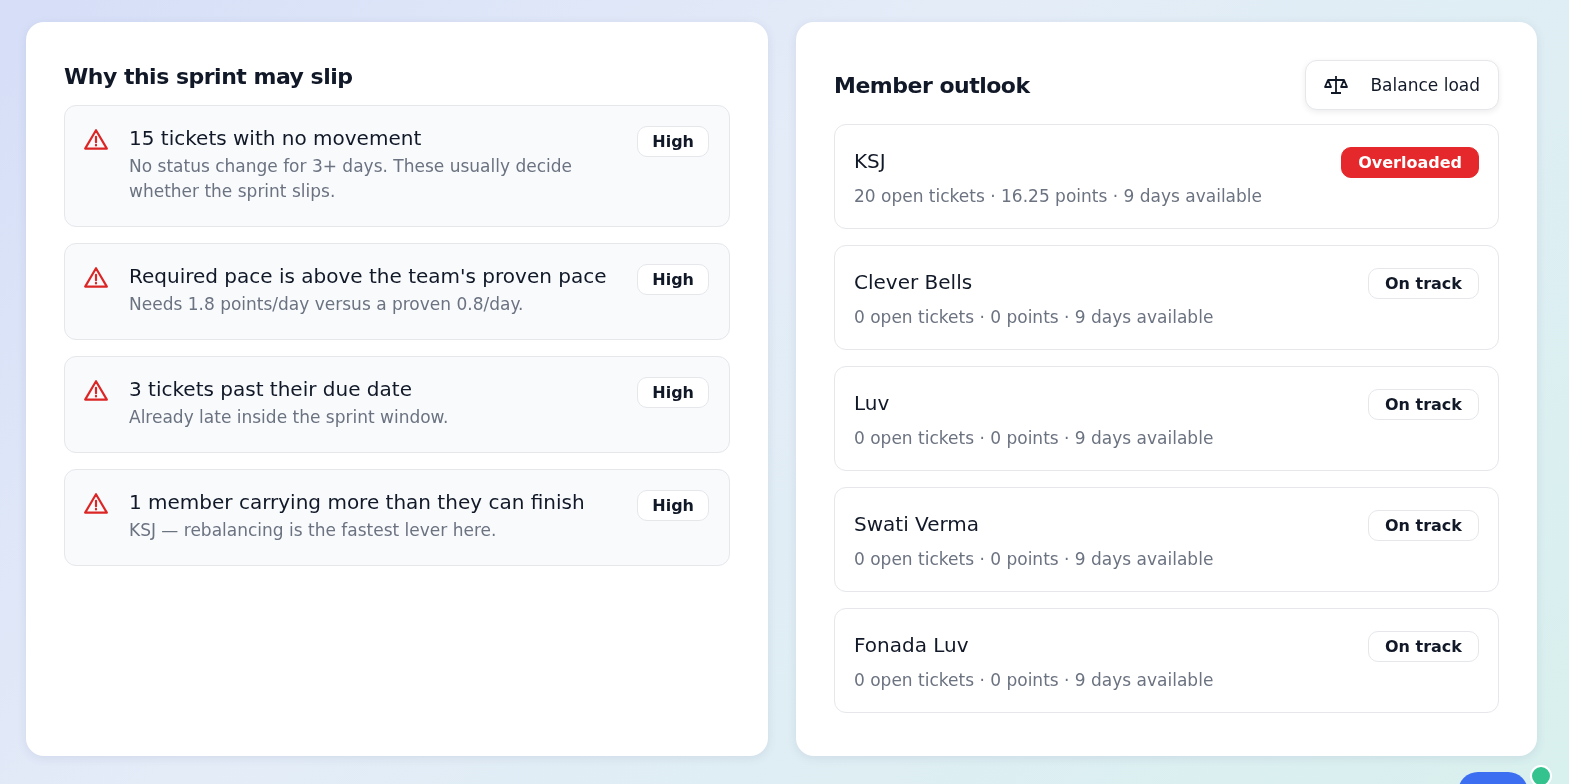 This screenshot has width=1569, height=784. Describe the element at coordinates (357, 502) in the screenshot. I see `risk-title: 1 member carrying more than they can finish` at that location.